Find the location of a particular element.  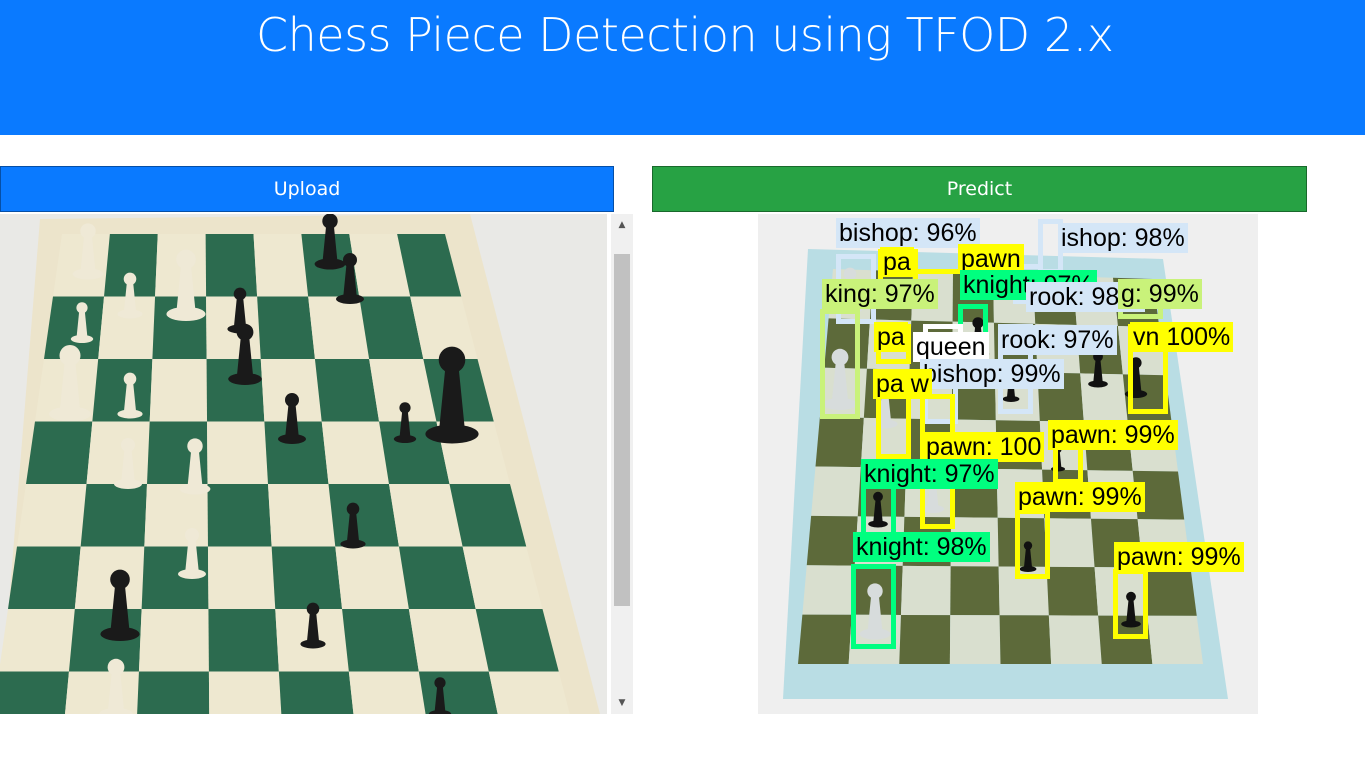

knight-detection-label: knight: 97% is located at coordinates (929, 474).